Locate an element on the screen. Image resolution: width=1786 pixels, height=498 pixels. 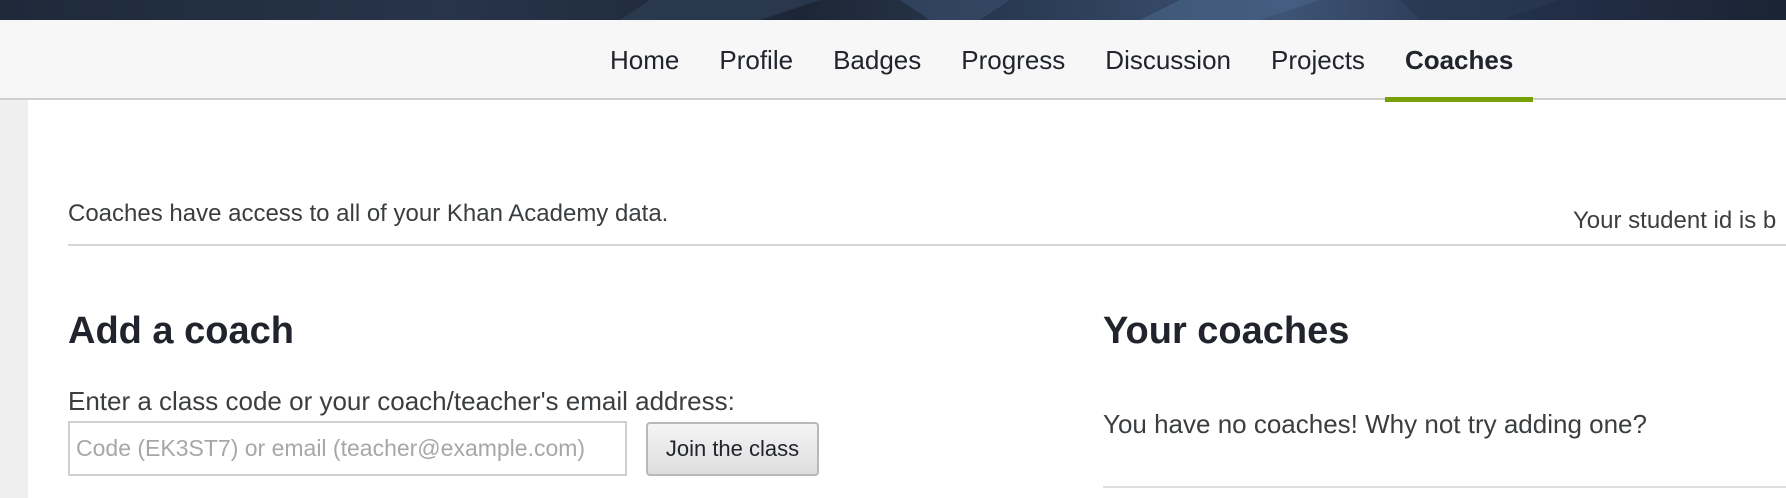
your-coaches-heading: Your coaches is located at coordinates (1226, 331).